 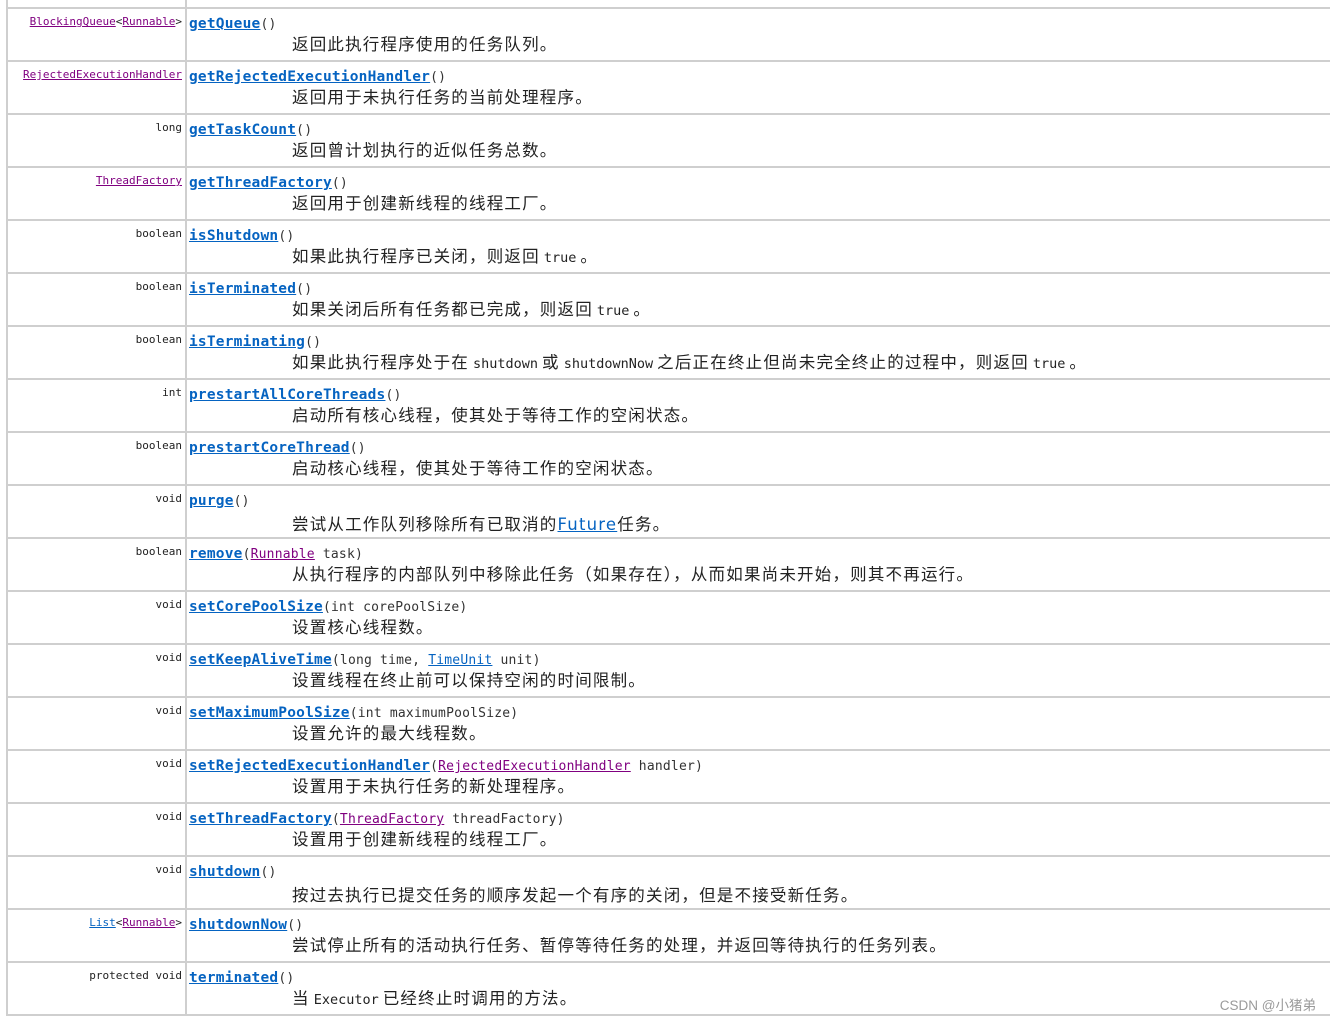 I want to click on param-text: (int maximumPoolSize), so click(x=434, y=713).